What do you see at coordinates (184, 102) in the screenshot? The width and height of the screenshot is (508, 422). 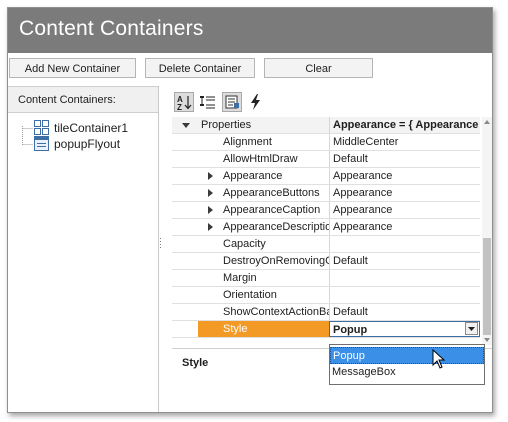 I see `sort-alphabetical-icon: A Z` at bounding box center [184, 102].